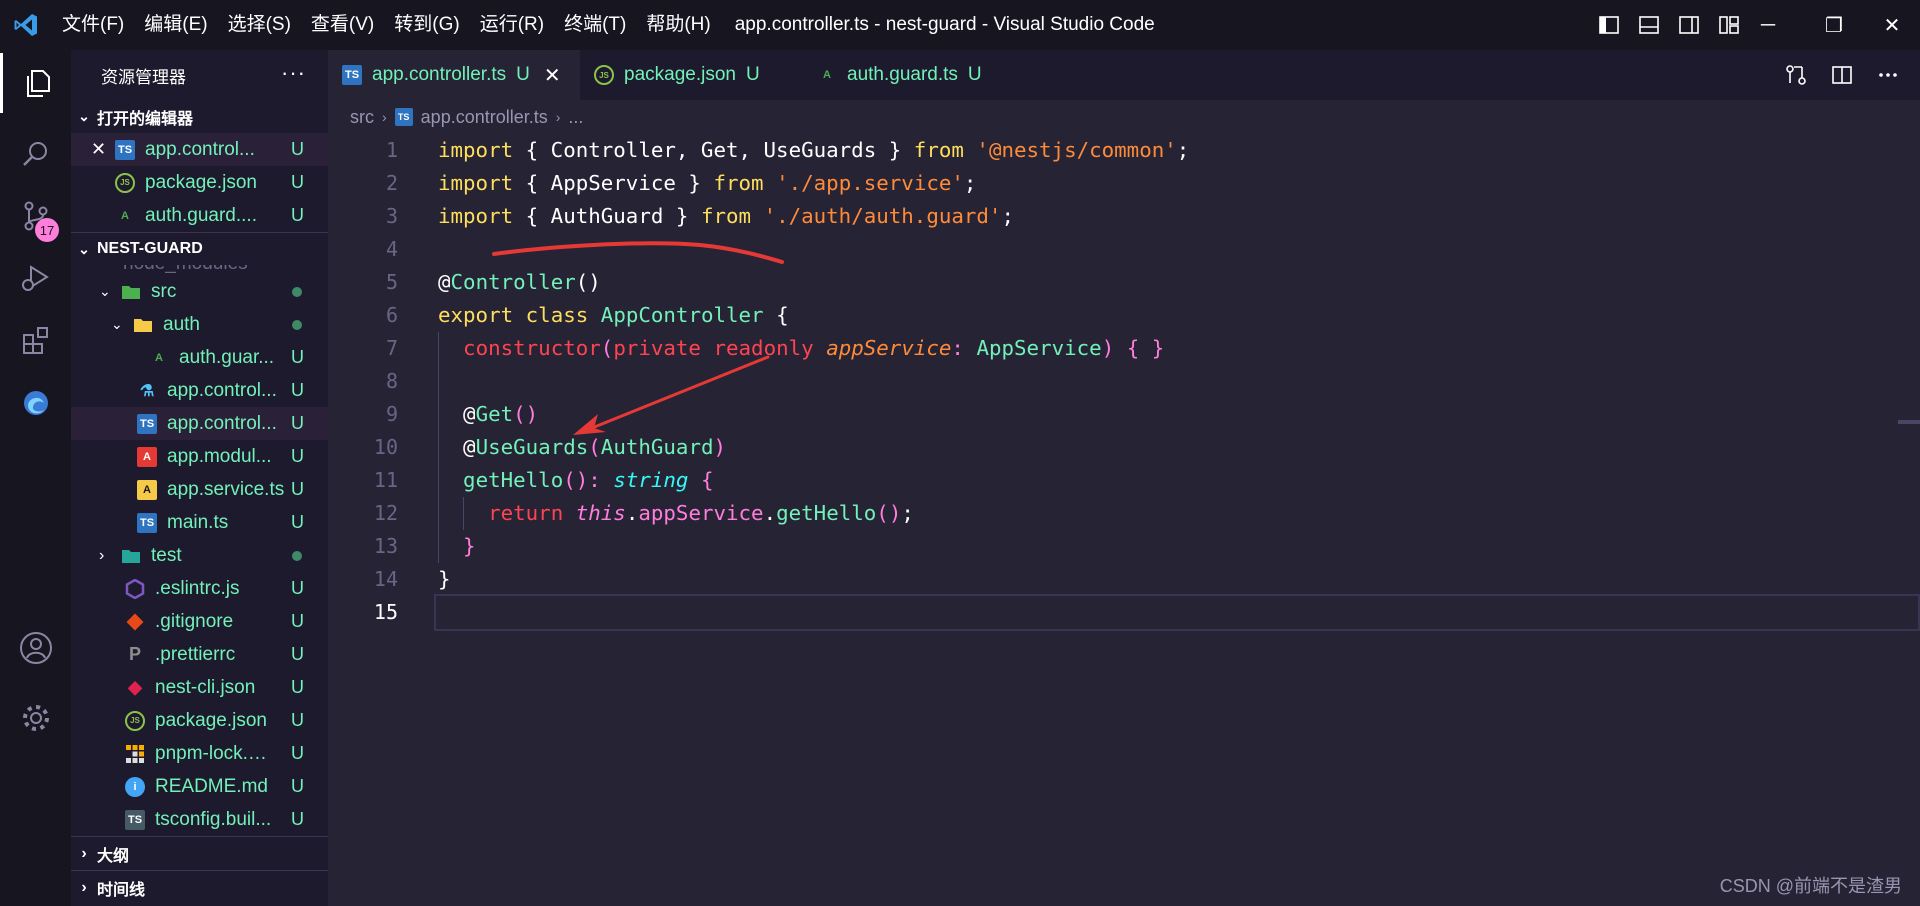  Describe the element at coordinates (199, 720) in the screenshot. I see `tree-file: JS package.json U` at that location.